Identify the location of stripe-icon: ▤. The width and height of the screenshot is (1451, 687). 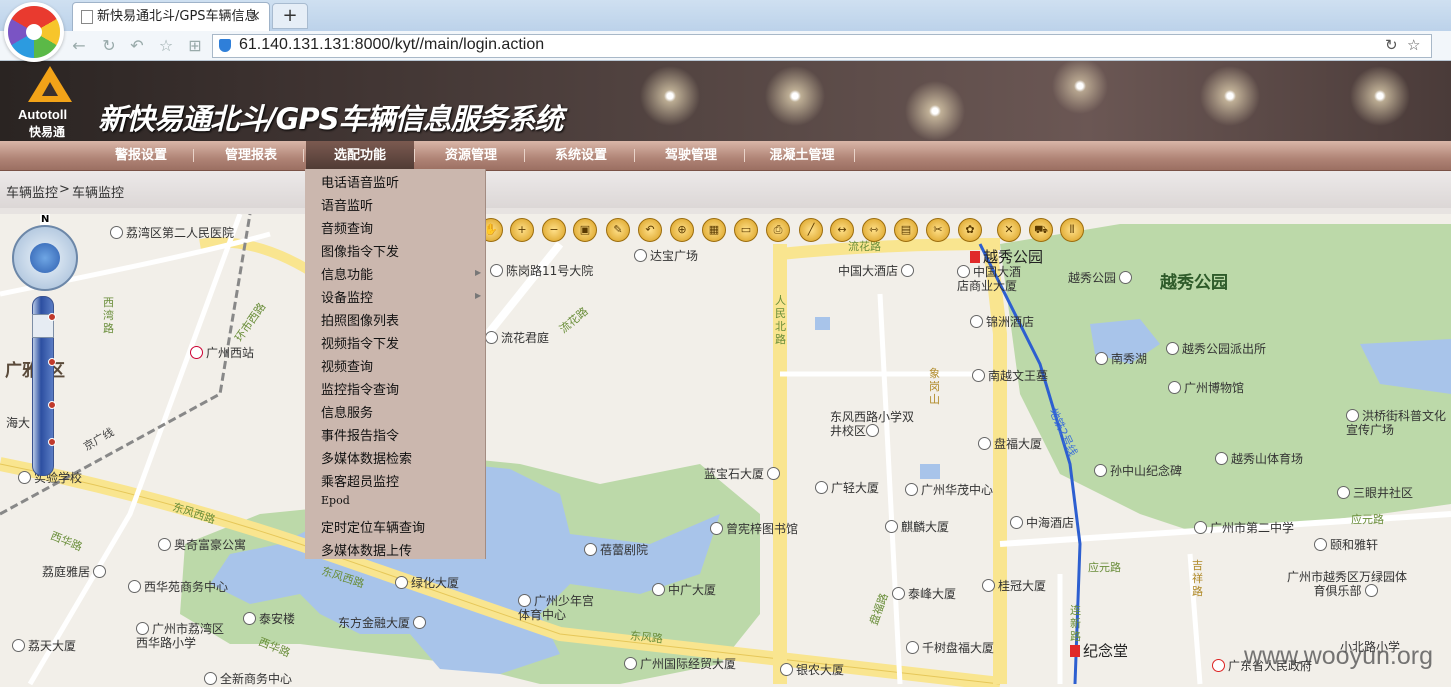
(906, 230).